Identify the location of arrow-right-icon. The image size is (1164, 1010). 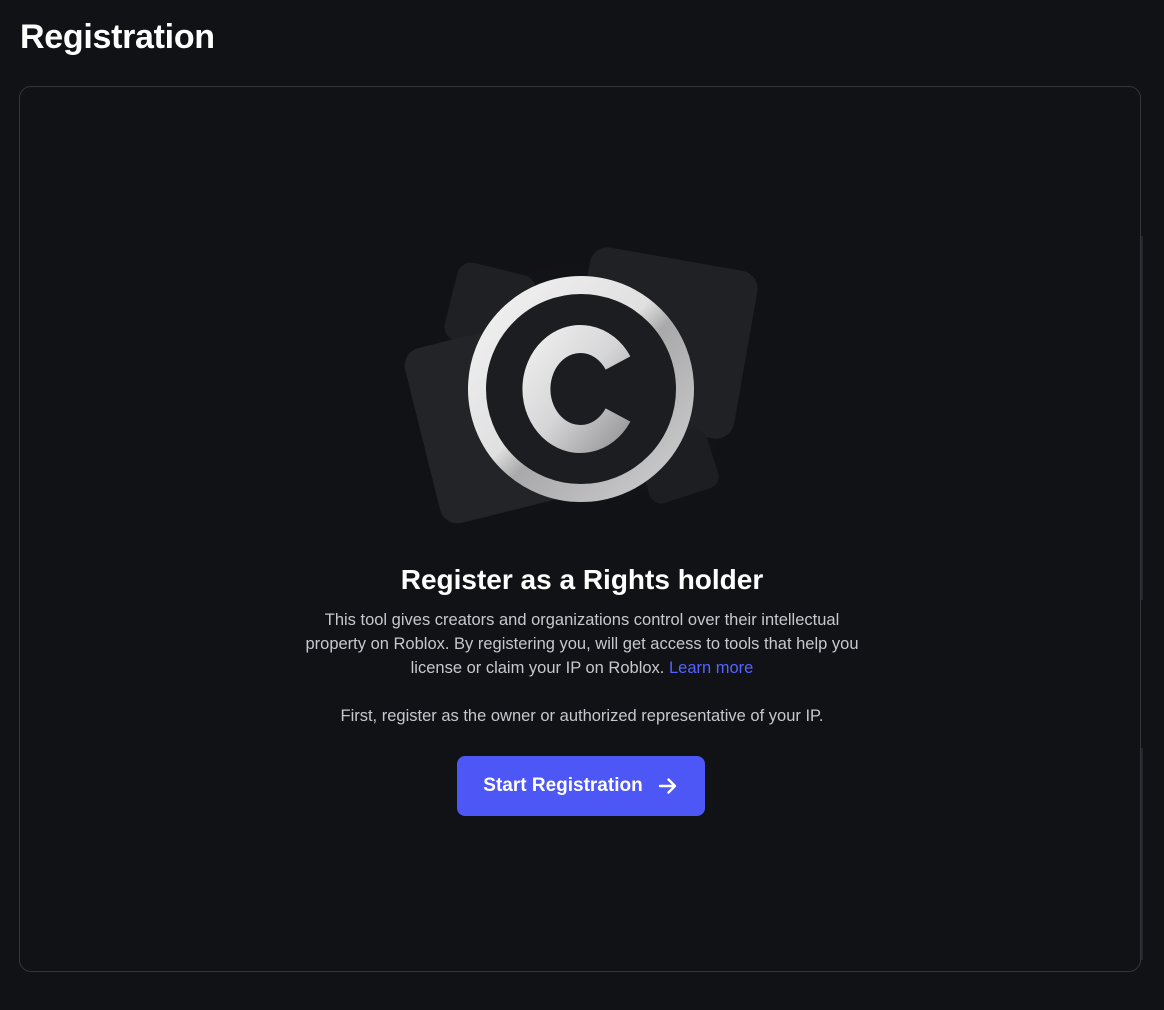
(668, 786).